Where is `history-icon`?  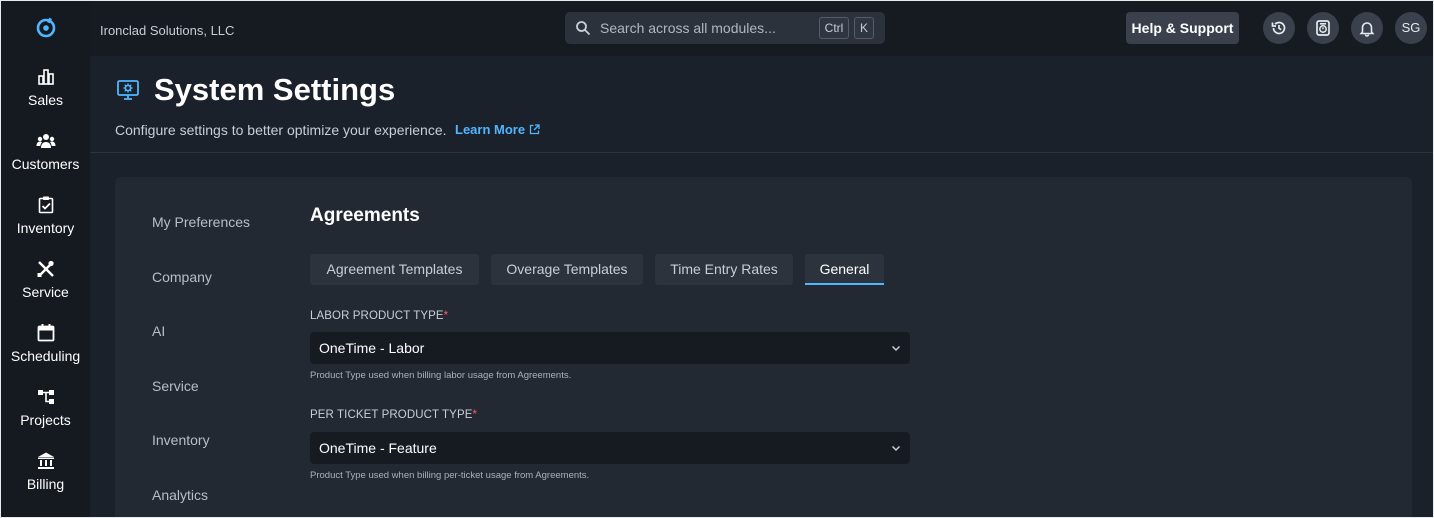
history-icon is located at coordinates (1278, 28).